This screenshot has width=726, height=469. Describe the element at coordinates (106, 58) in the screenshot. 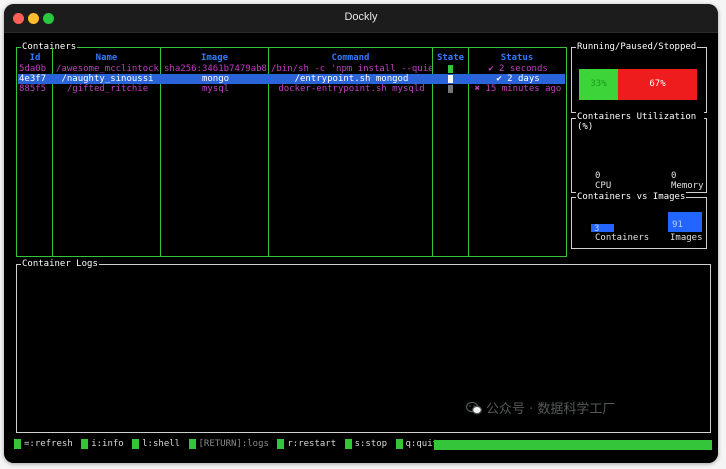

I see `header-name: Name` at that location.